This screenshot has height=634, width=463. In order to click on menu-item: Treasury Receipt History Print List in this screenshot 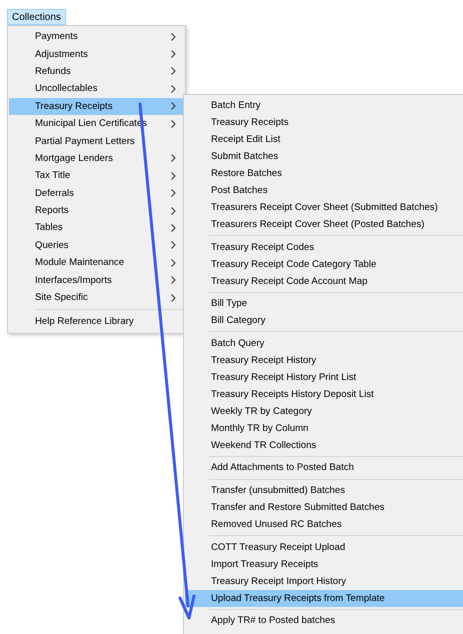, I will do `click(324, 377)`.